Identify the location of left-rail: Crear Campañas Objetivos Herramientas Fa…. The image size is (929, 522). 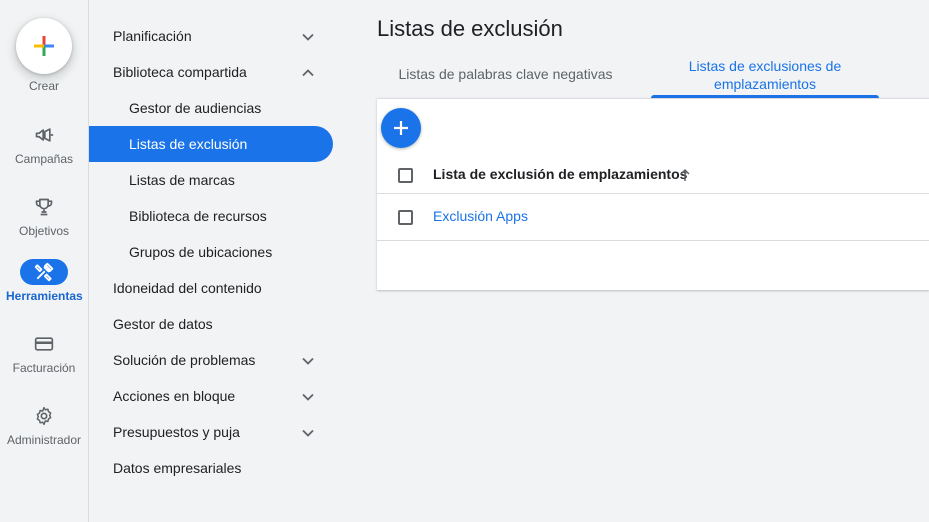
(44, 261).